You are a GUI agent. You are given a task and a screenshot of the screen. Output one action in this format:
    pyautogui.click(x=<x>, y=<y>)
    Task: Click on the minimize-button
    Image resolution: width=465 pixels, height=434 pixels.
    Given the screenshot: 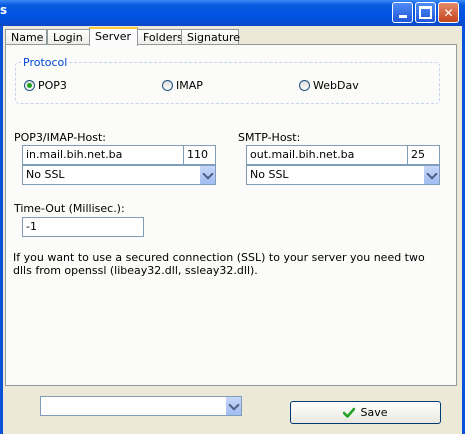 What is the action you would take?
    pyautogui.click(x=402, y=12)
    